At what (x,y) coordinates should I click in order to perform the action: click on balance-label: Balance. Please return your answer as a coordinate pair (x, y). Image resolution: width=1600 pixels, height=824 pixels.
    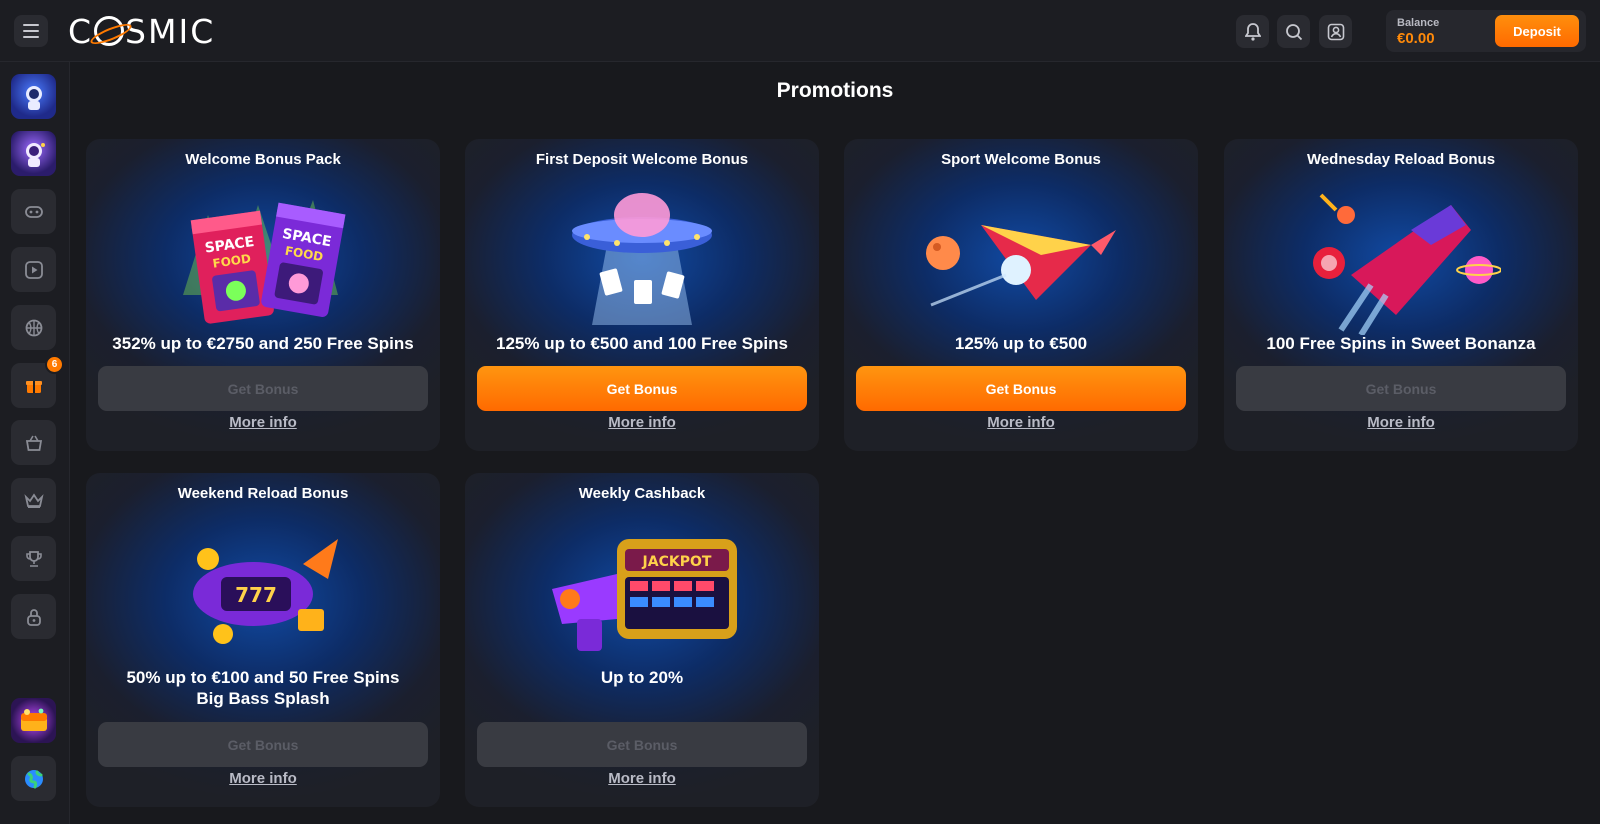
    Looking at the image, I should click on (1418, 23).